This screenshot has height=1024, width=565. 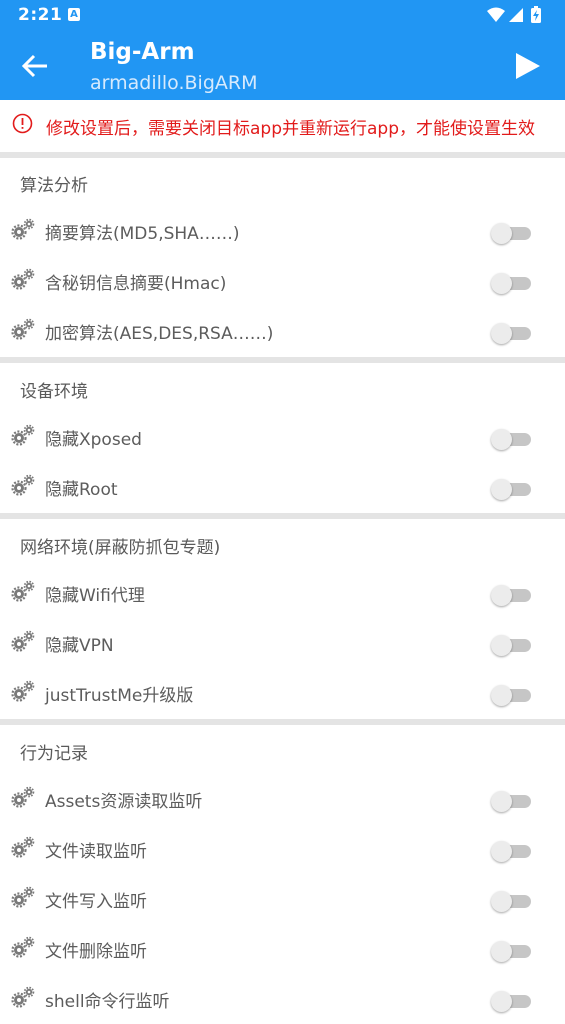 What do you see at coordinates (136, 284) in the screenshot?
I see `setting-label: 含秘钥信息摘要(Hmac)` at bounding box center [136, 284].